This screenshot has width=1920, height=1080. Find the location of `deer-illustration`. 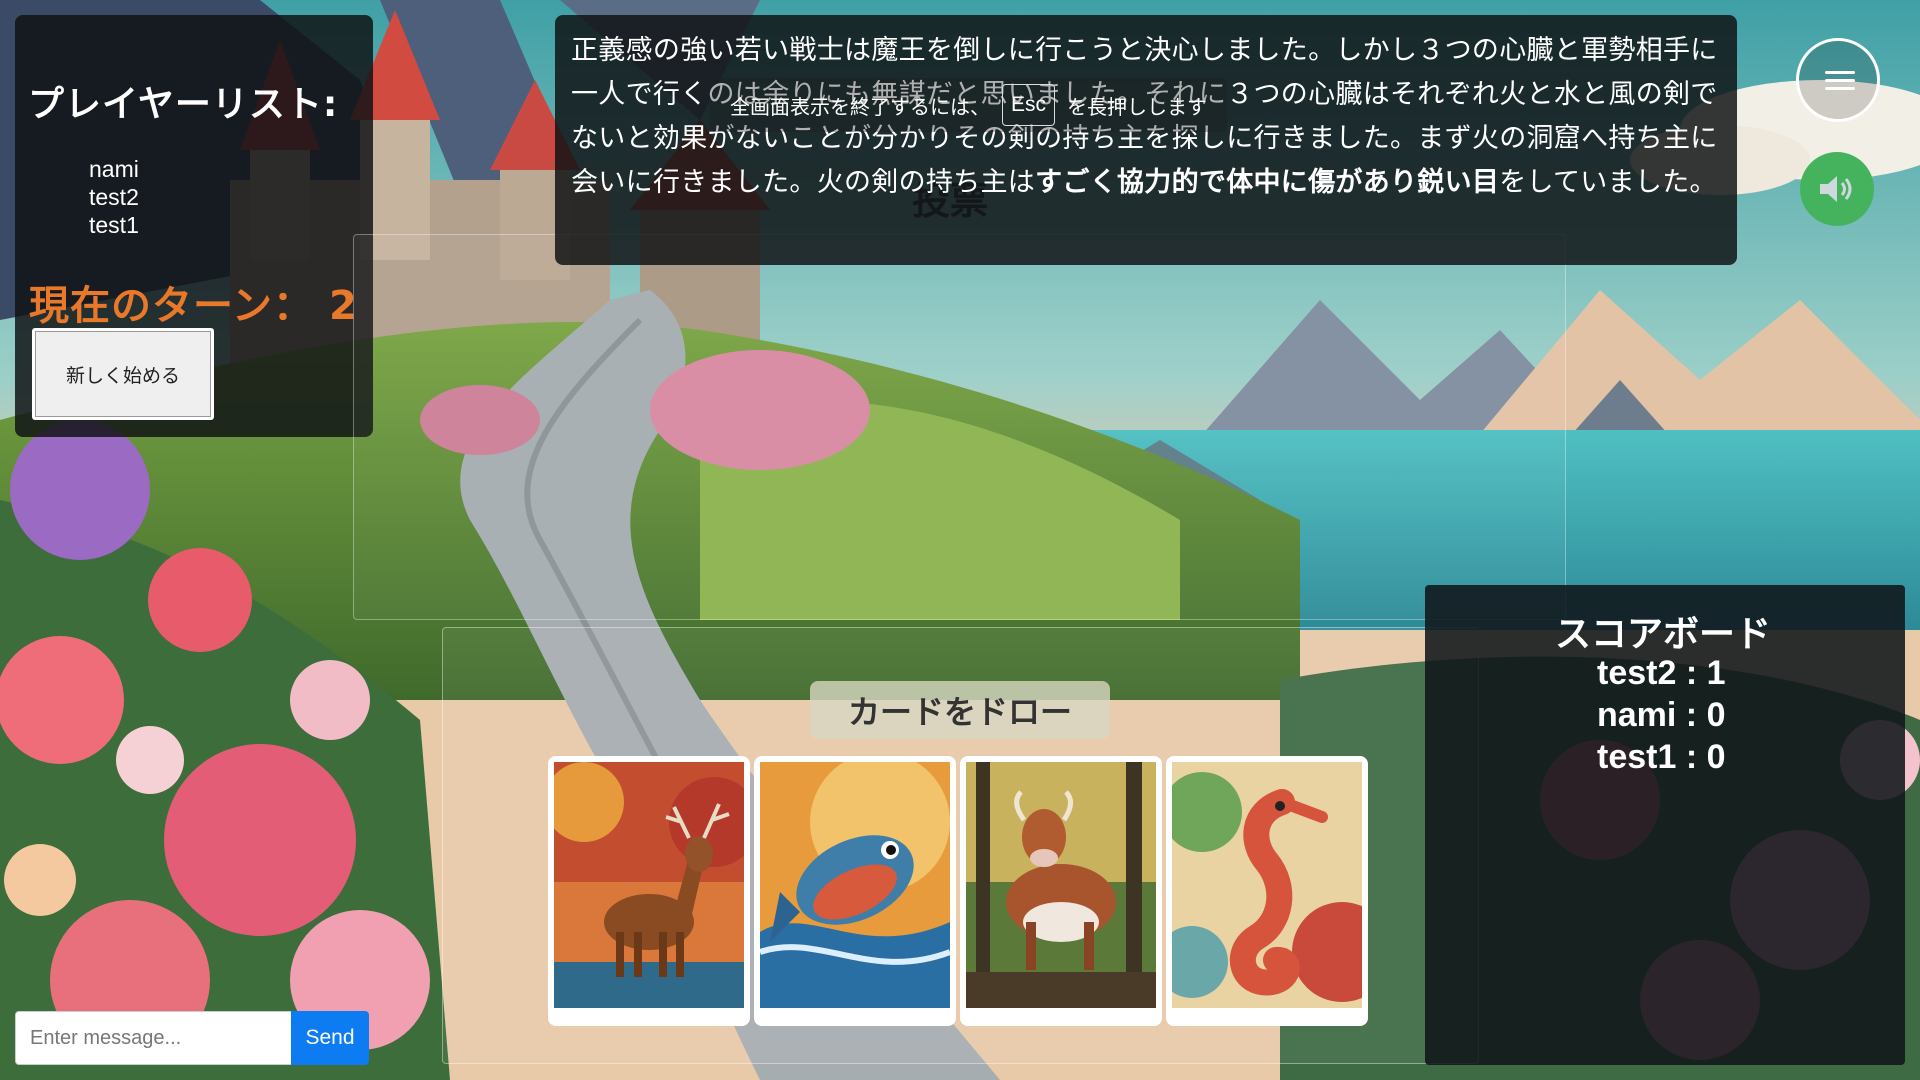

deer-illustration is located at coordinates (649, 885).